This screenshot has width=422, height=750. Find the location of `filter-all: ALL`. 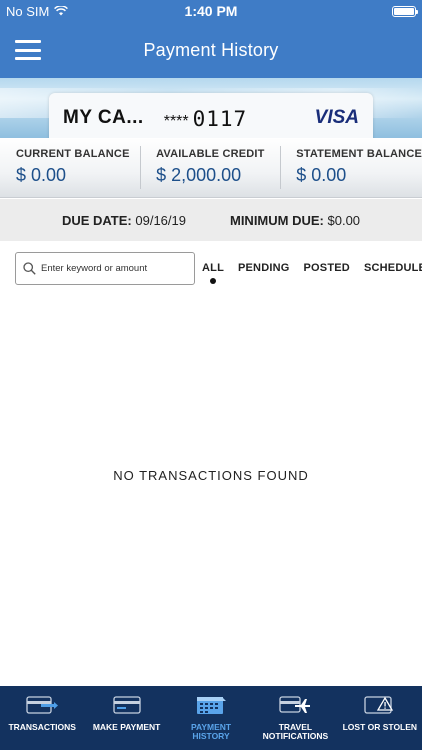

filter-all: ALL is located at coordinates (213, 273).